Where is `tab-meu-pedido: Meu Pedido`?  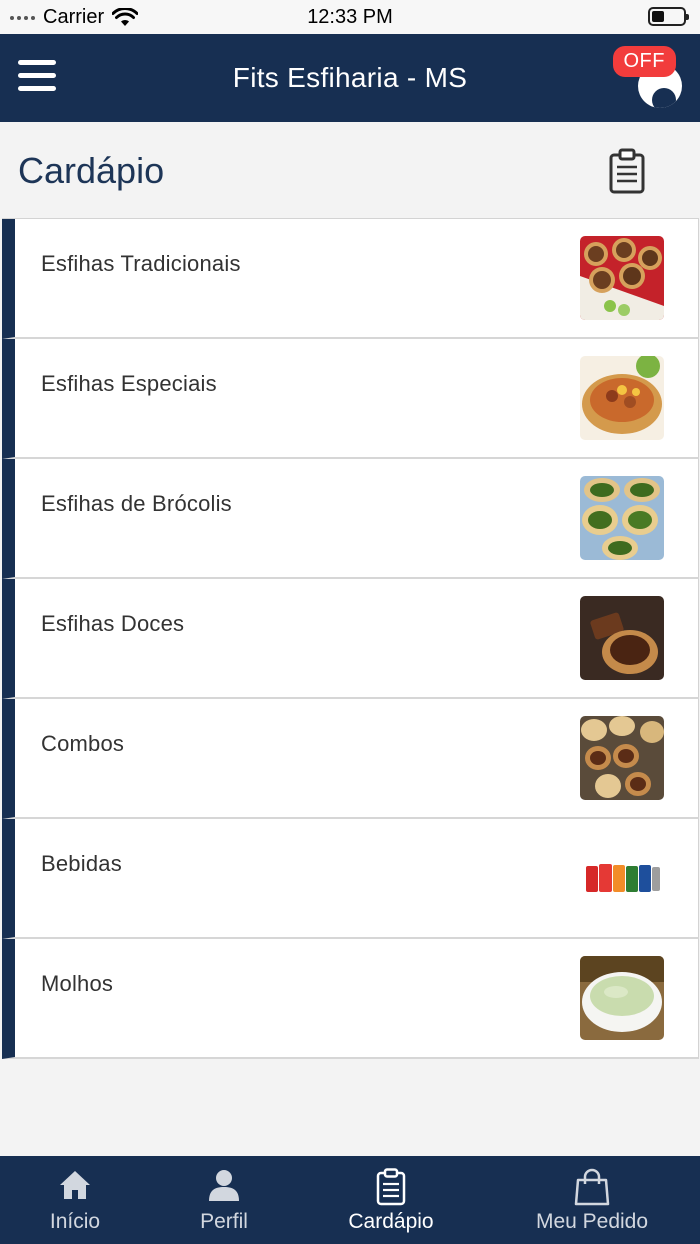 tab-meu-pedido: Meu Pedido is located at coordinates (592, 1200).